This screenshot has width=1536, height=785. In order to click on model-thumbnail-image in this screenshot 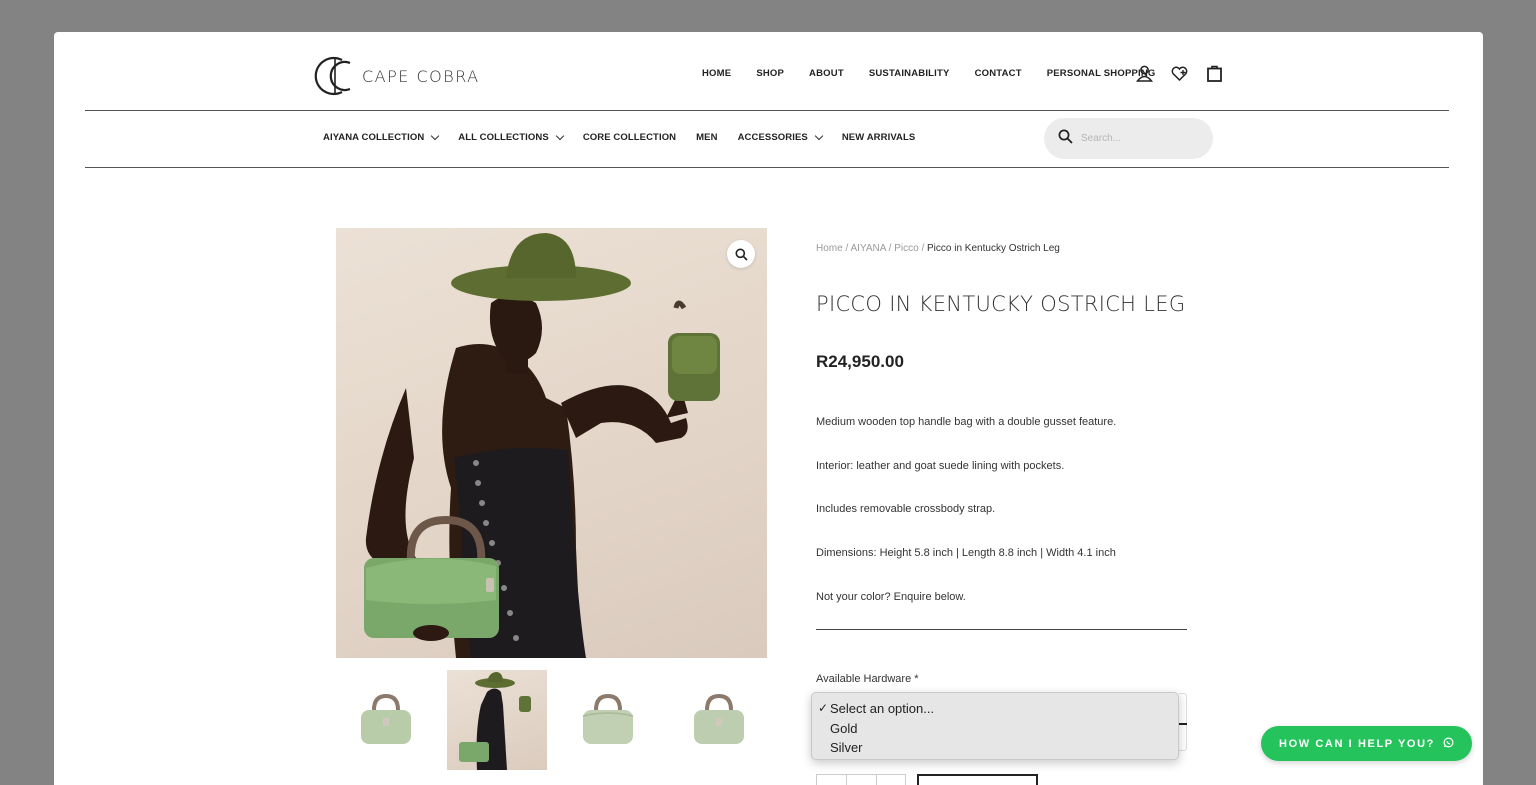, I will do `click(495, 721)`.